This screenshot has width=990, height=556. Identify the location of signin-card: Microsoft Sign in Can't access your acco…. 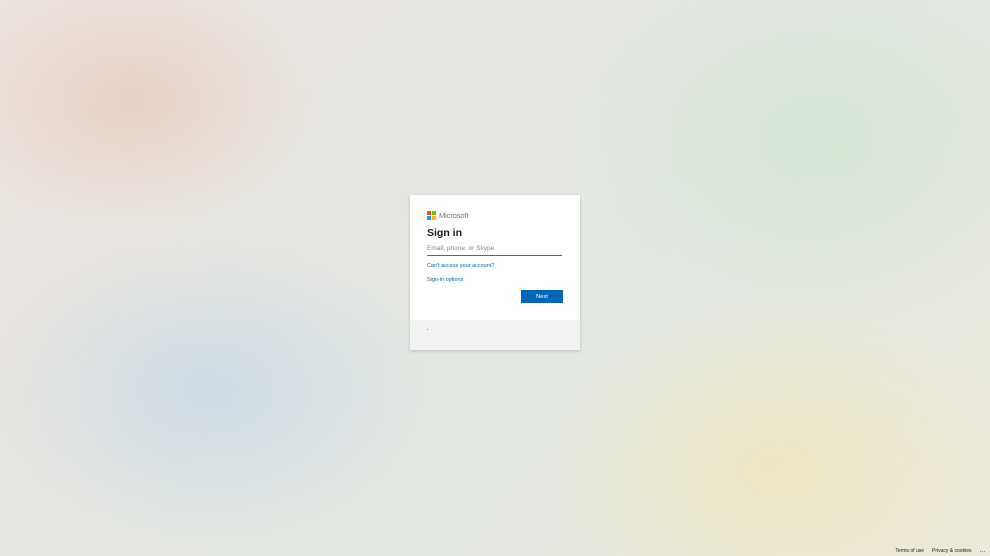
(495, 272).